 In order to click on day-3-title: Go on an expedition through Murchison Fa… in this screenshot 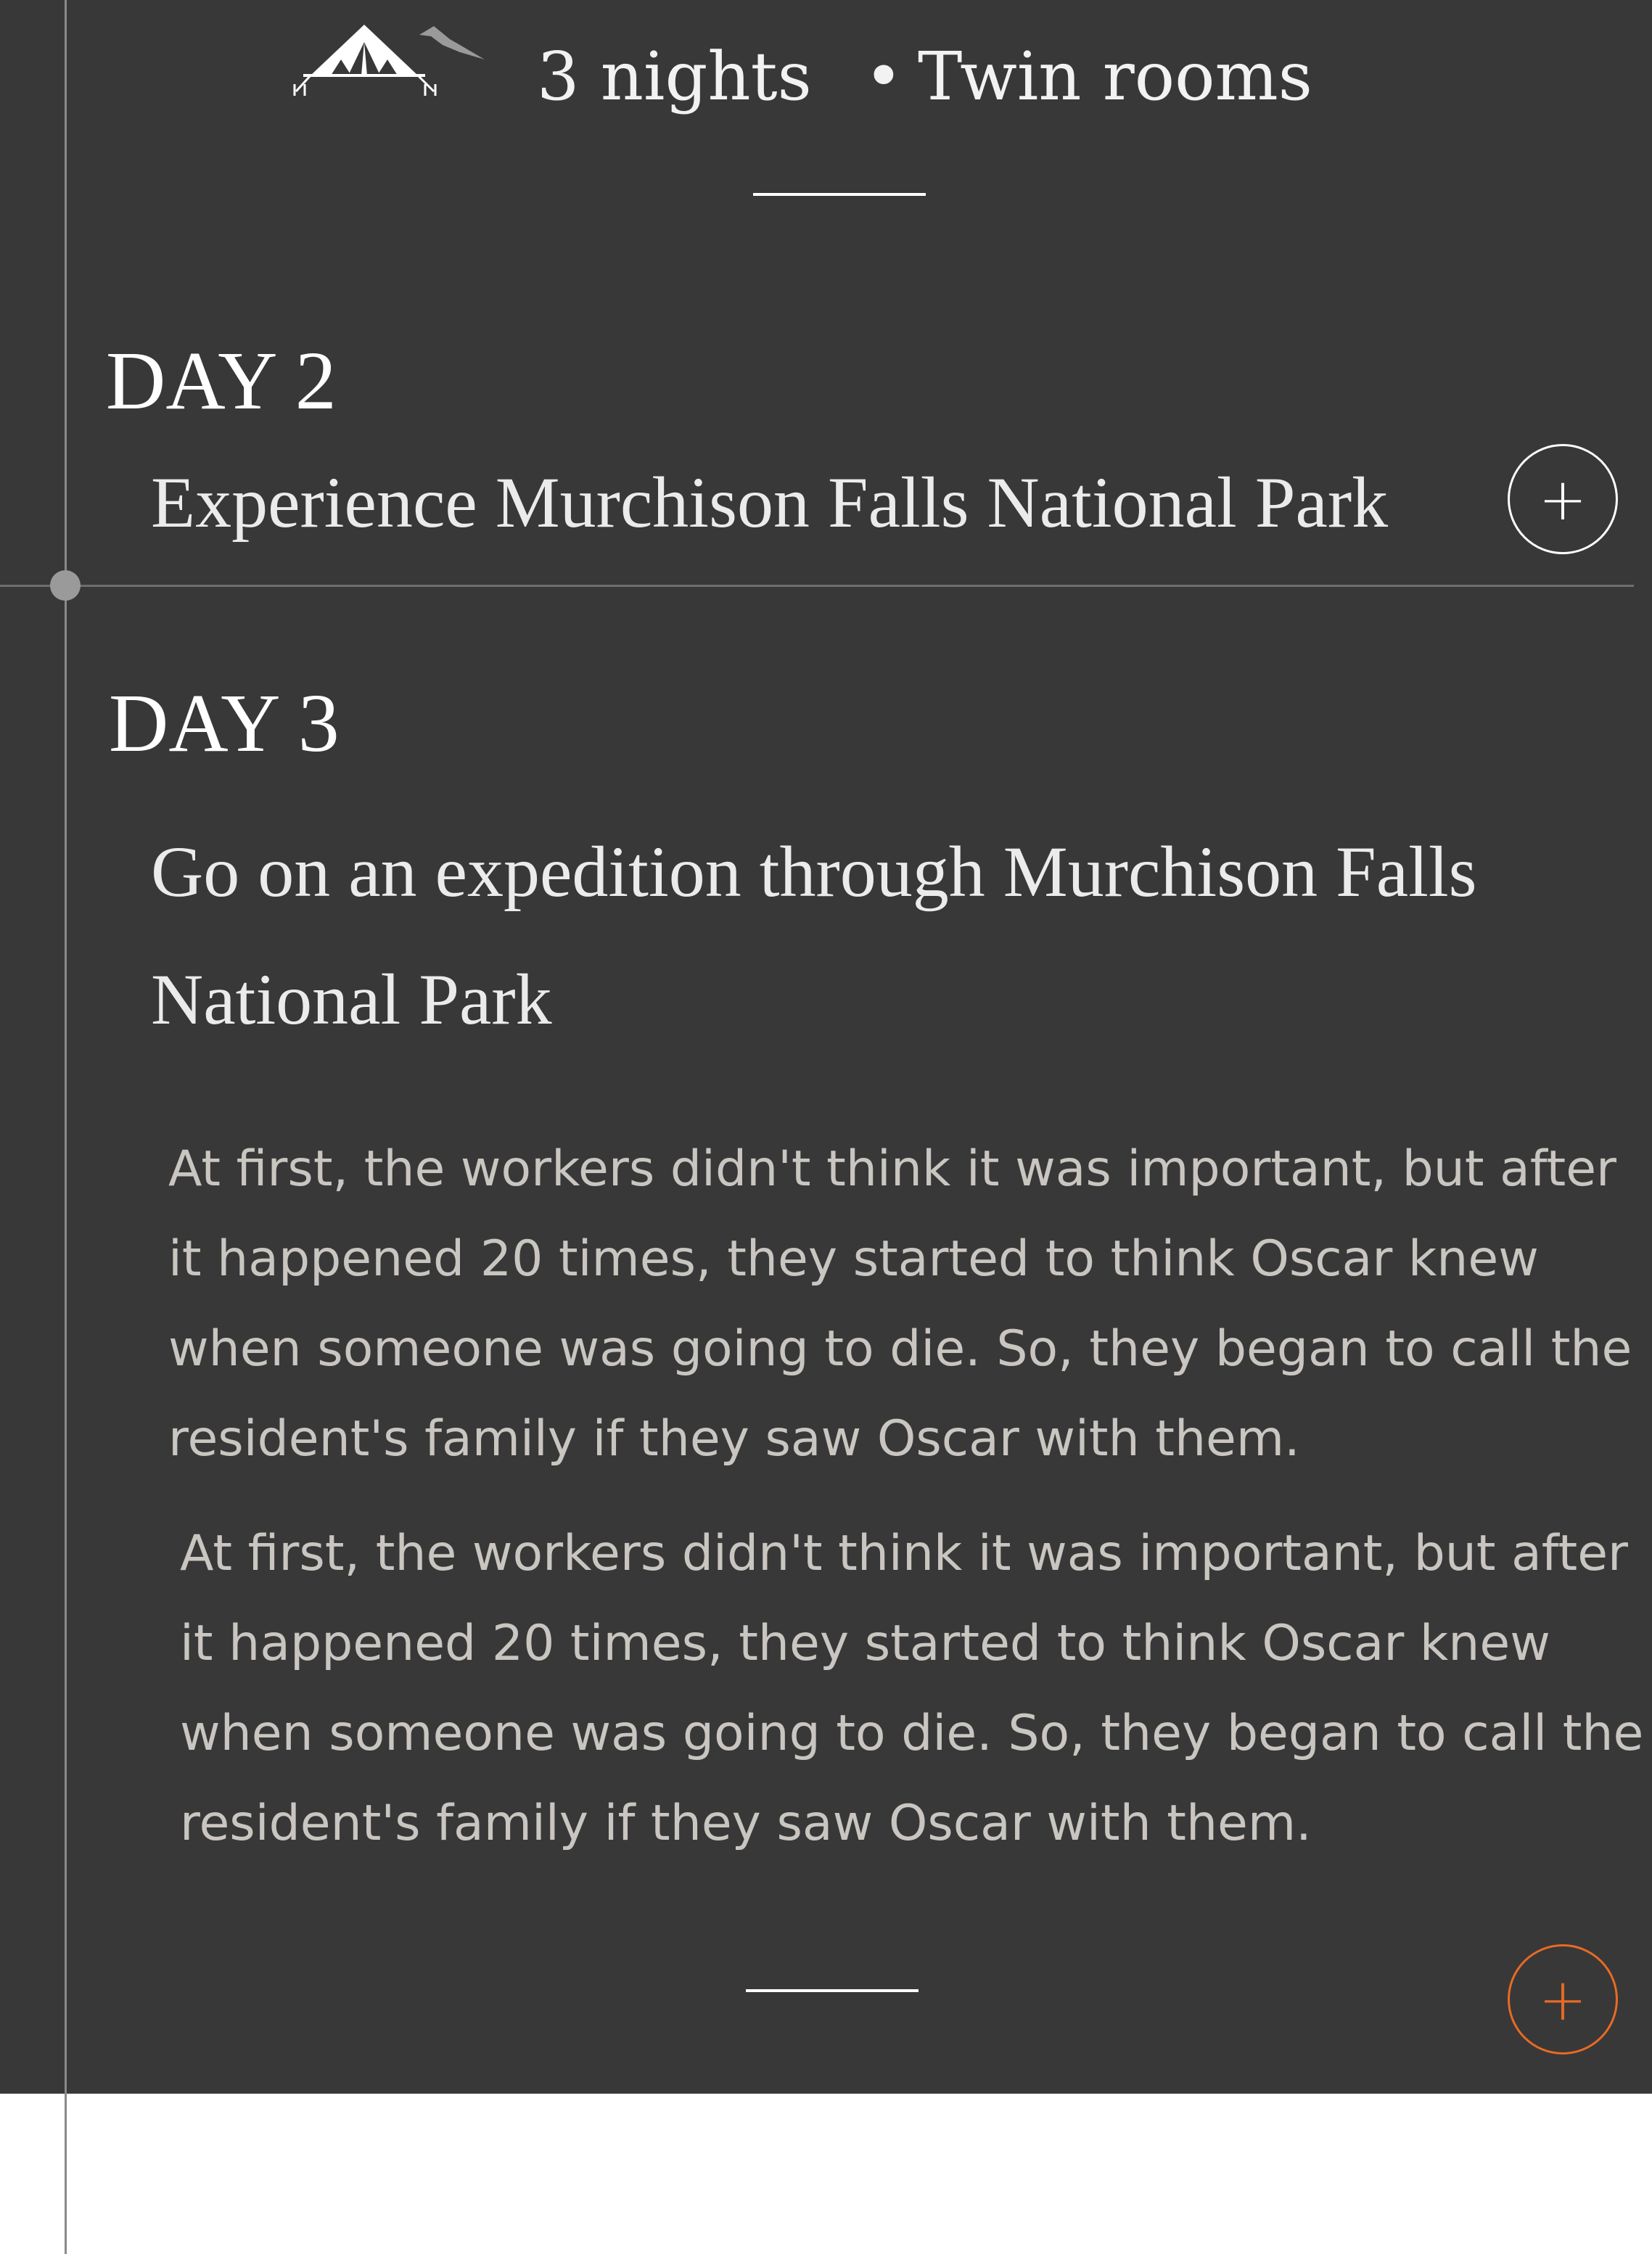, I will do `click(840, 936)`.